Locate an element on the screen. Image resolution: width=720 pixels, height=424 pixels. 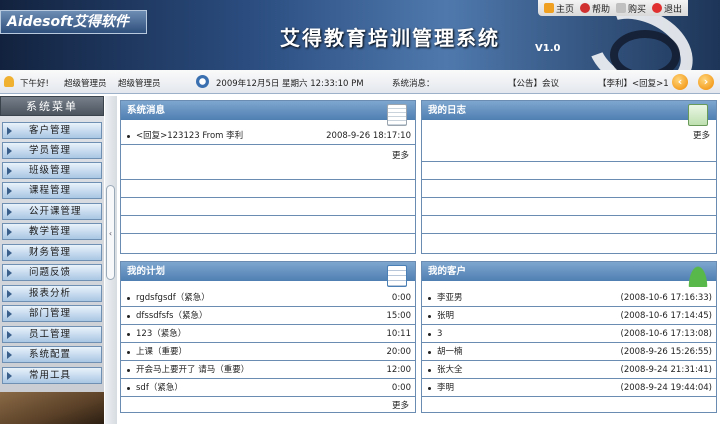
help-icon is located at coordinates (585, 8).